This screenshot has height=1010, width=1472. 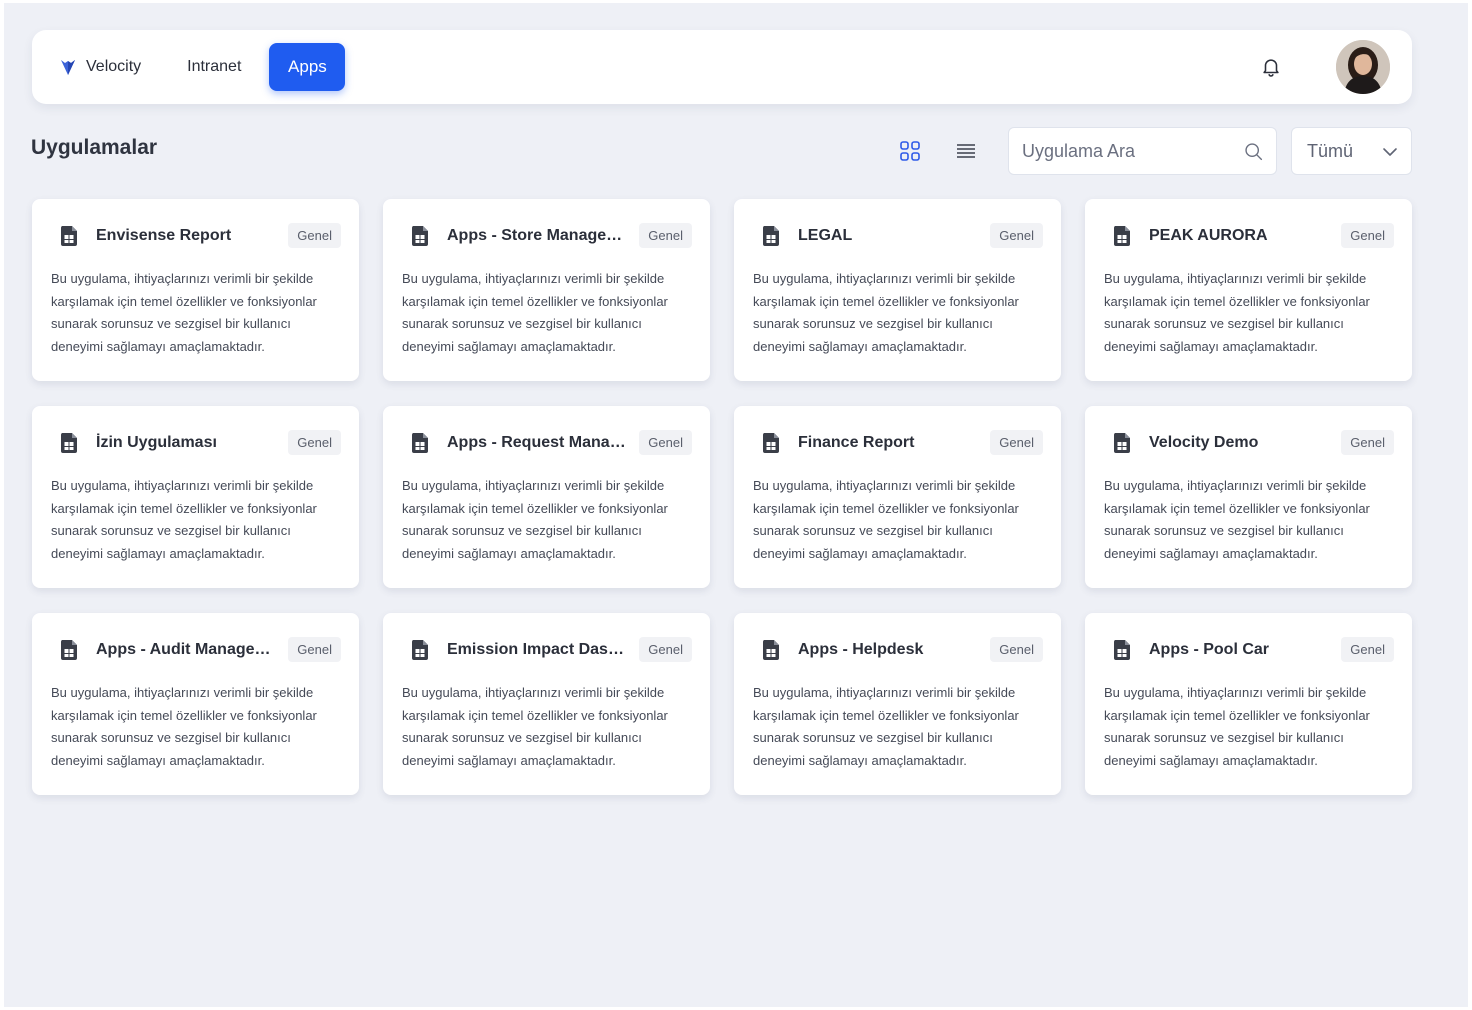 I want to click on search-box, so click(x=1142, y=151).